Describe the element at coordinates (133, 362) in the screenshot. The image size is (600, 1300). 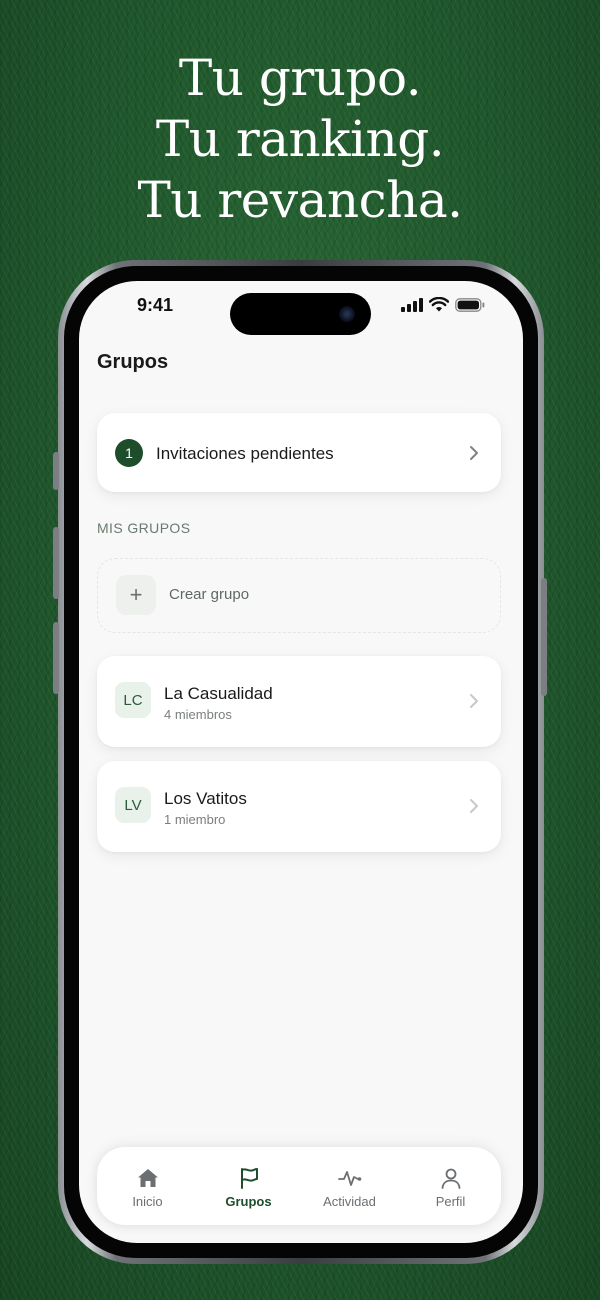
I see `page-title: Grupos` at that location.